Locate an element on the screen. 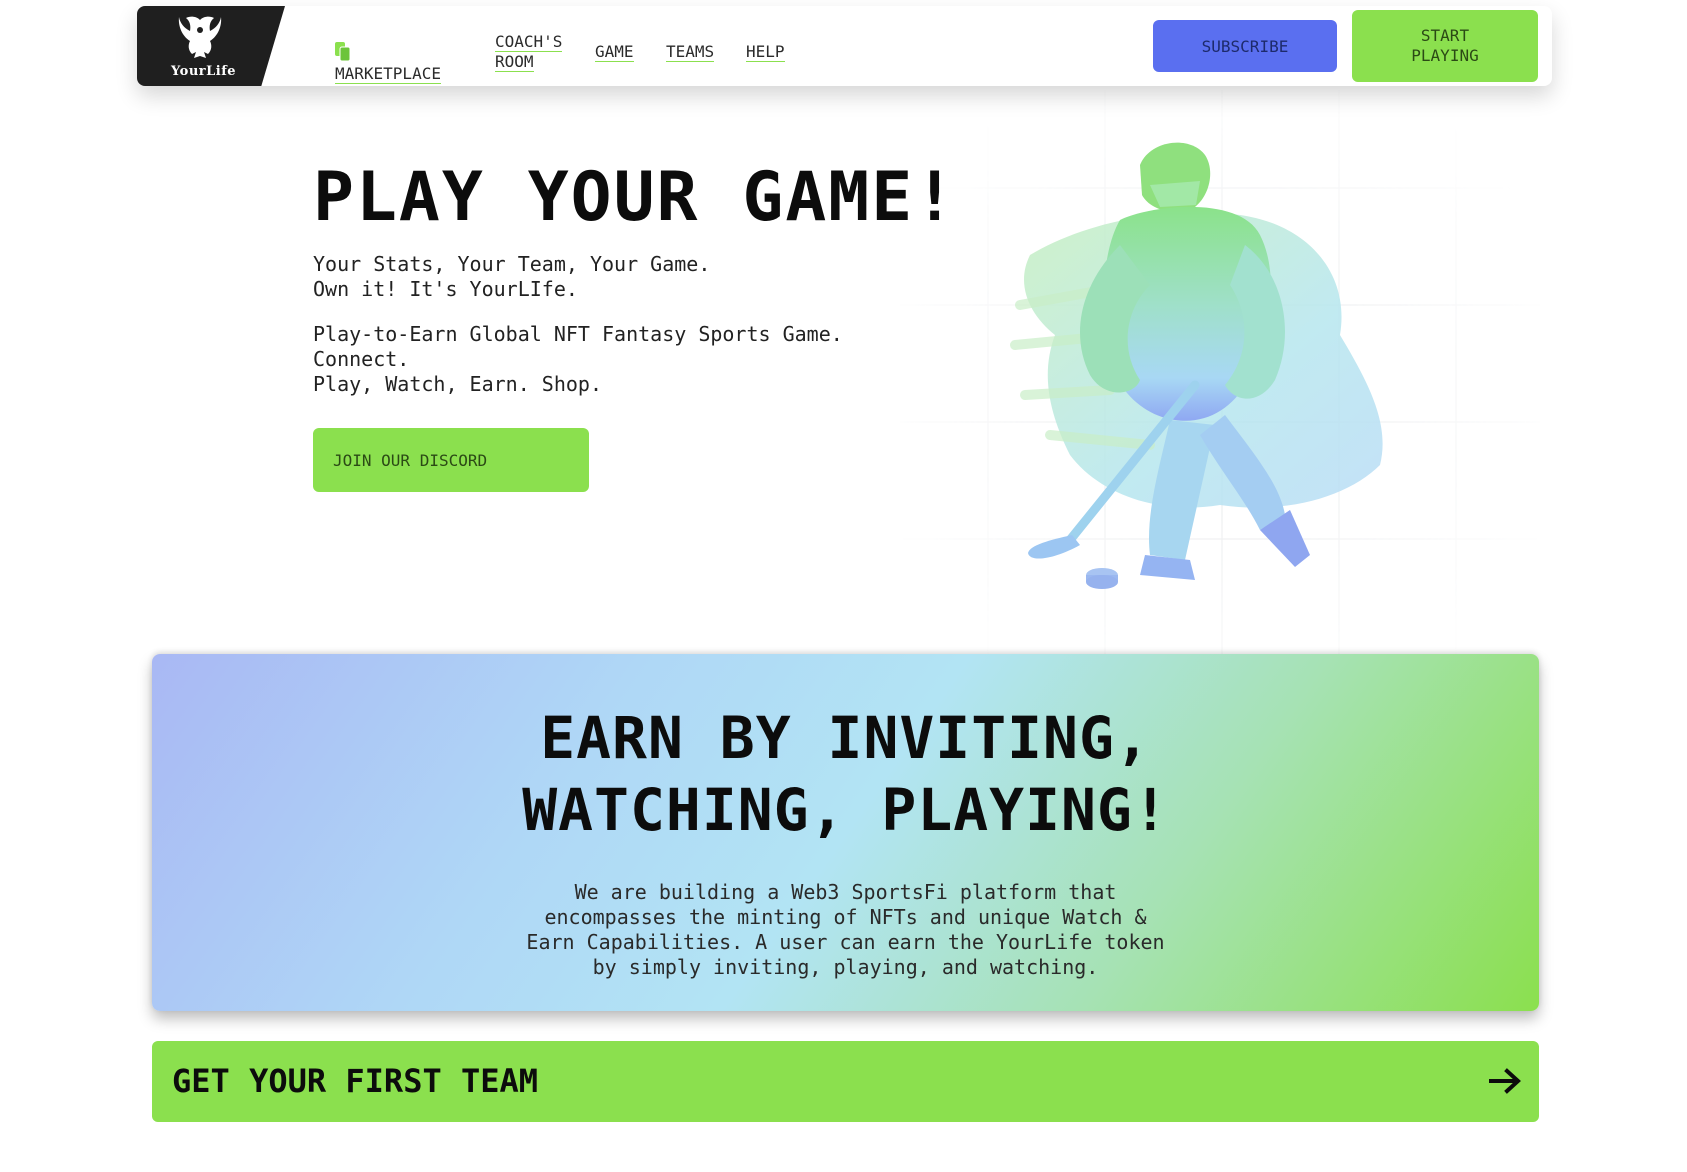 The height and width of the screenshot is (1172, 1687). hero-subtitle-line: Own it! It's YourLIfe. is located at coordinates (445, 289).